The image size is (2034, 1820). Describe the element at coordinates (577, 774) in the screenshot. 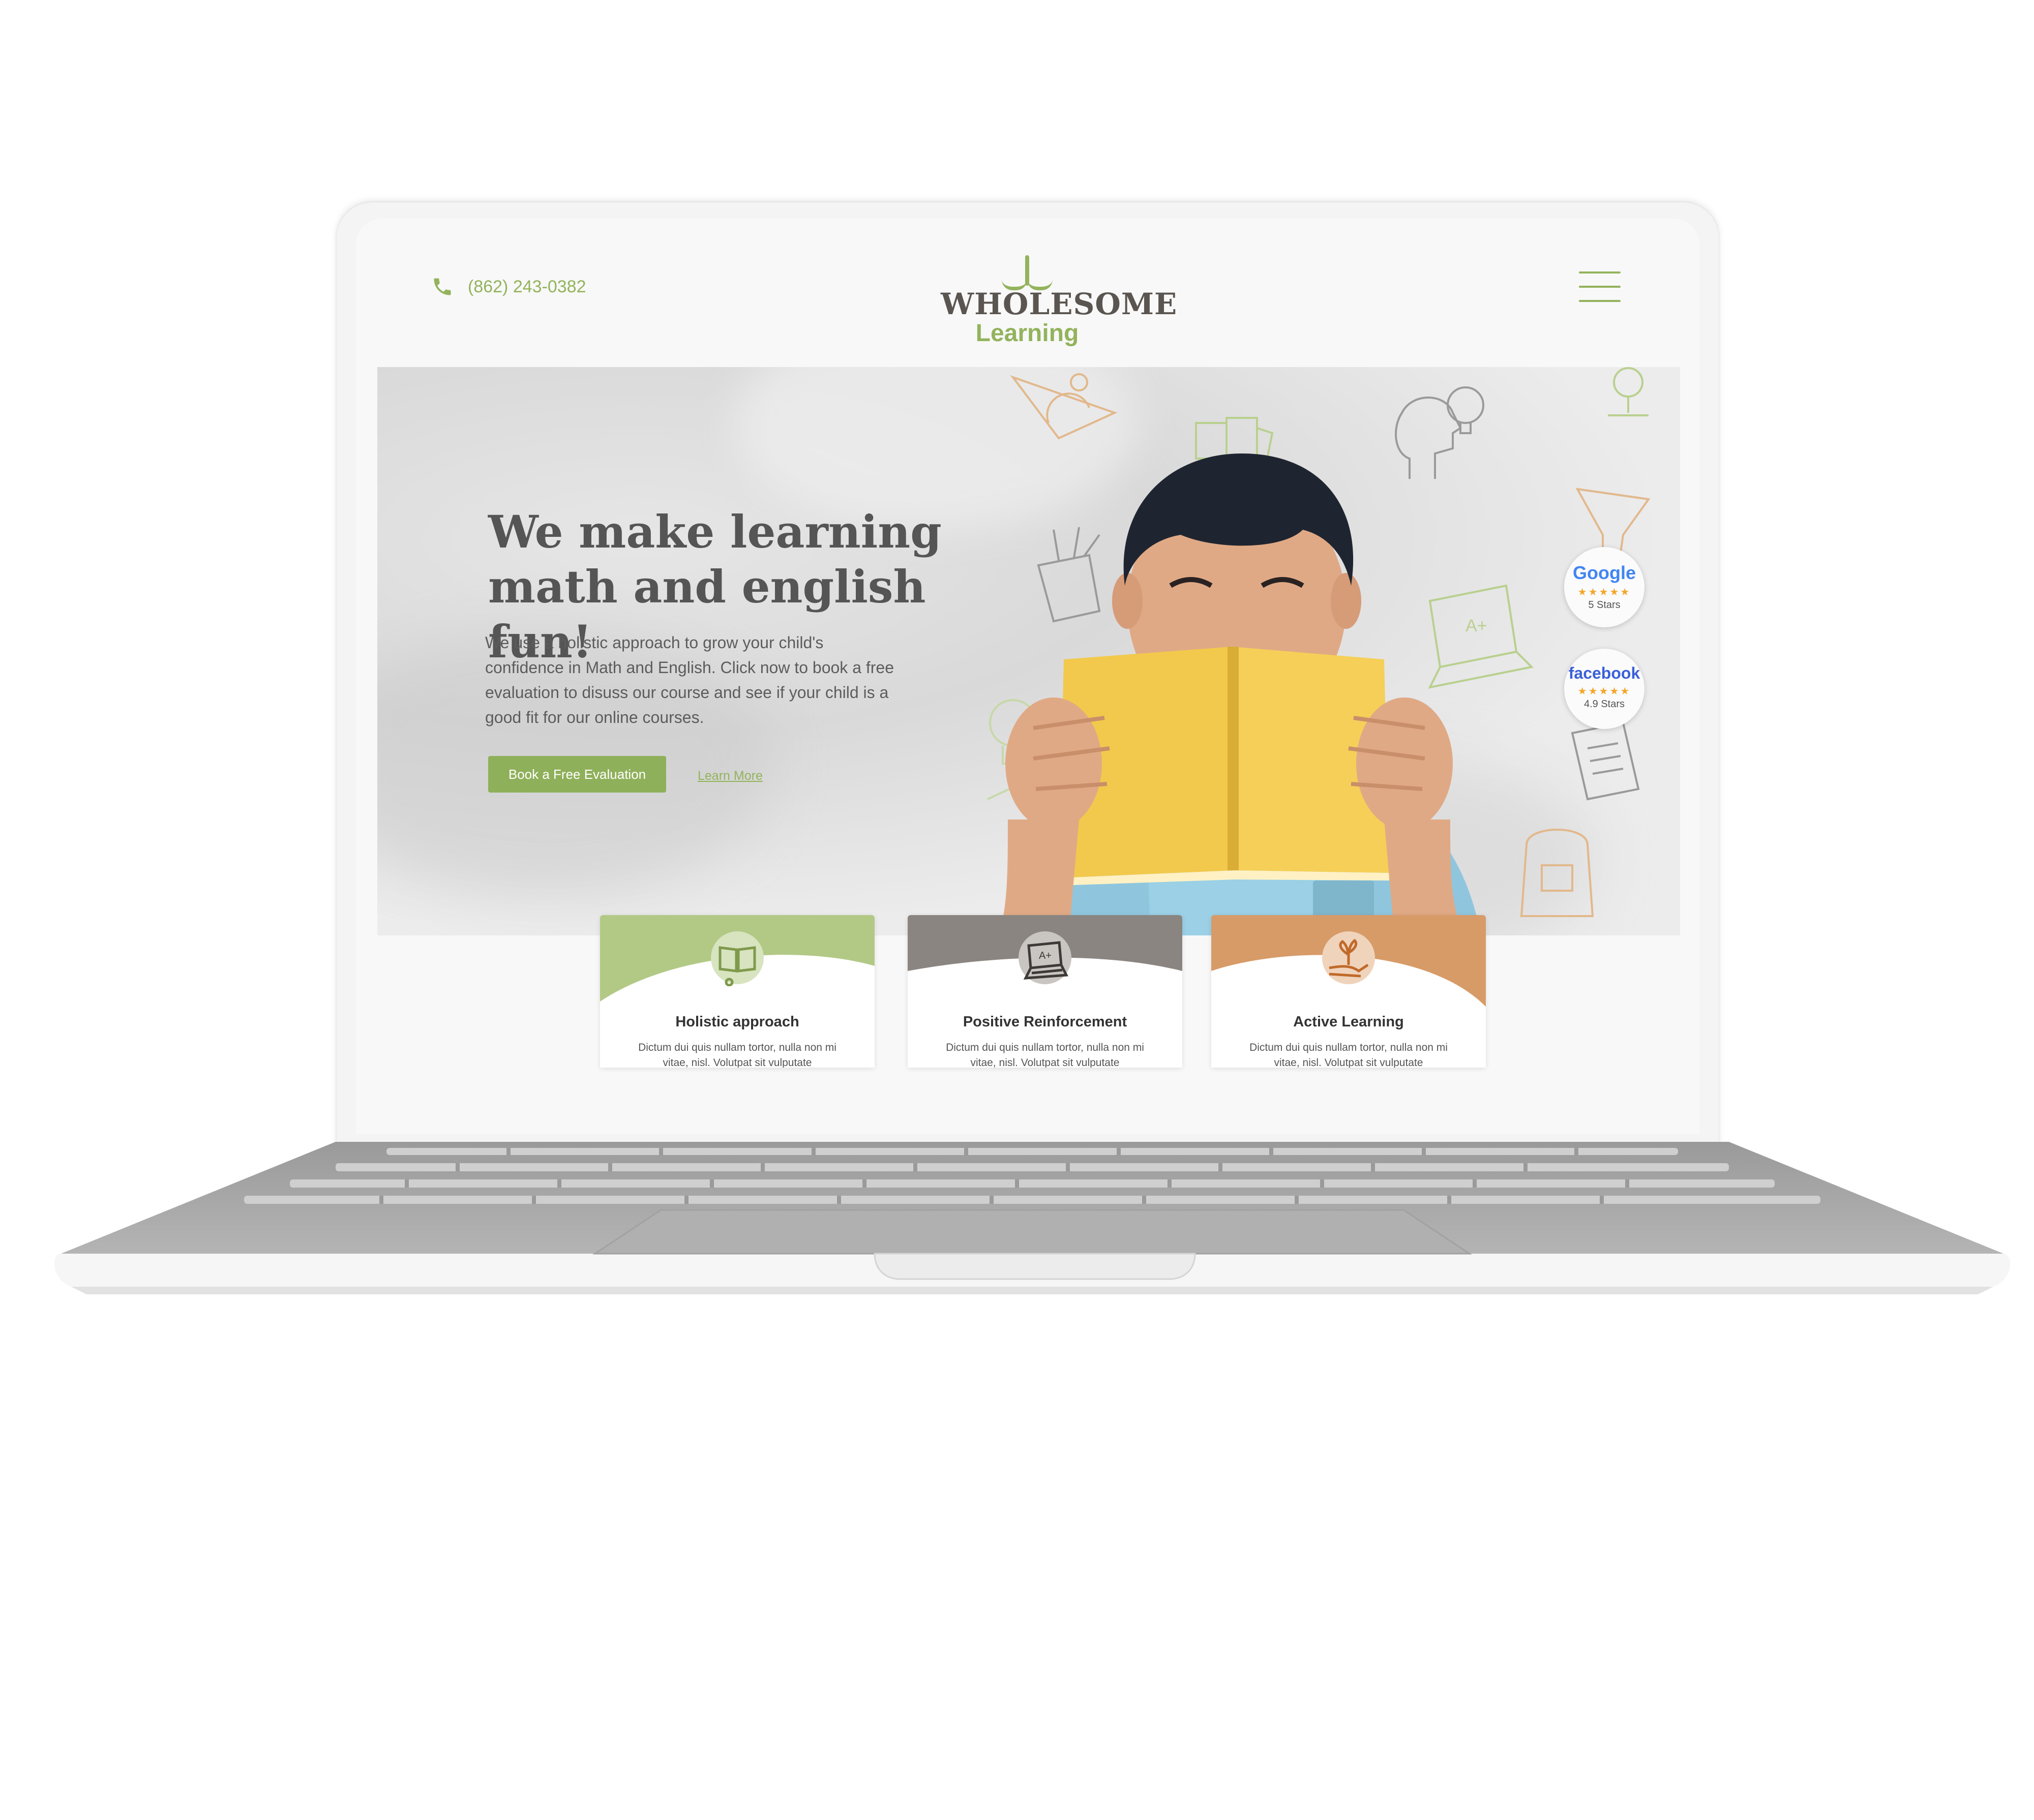

I see `book-evaluation-button: Book a Free Evaluation` at that location.